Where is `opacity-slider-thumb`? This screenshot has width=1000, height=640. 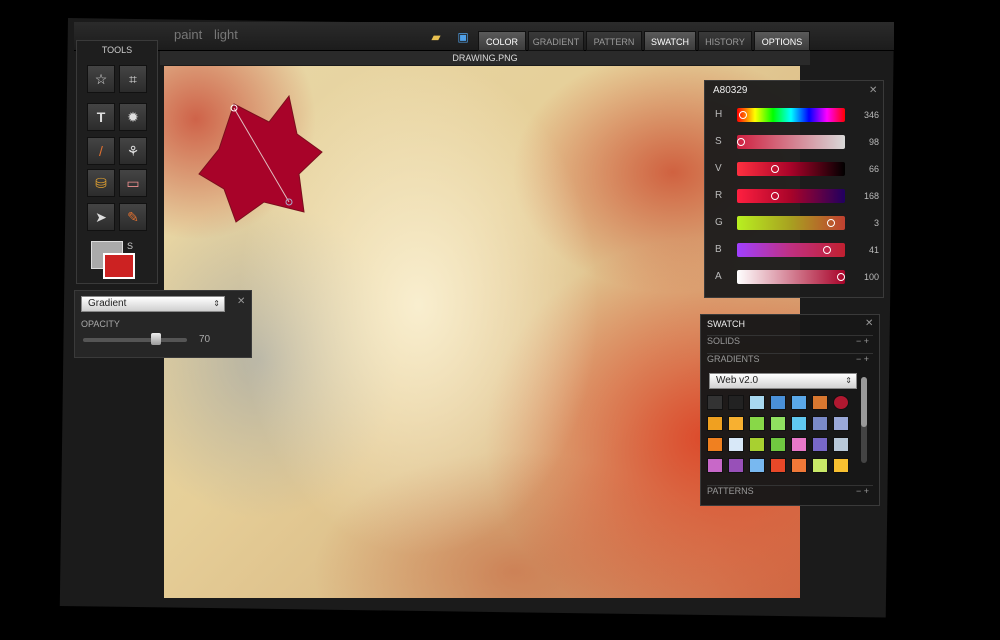 opacity-slider-thumb is located at coordinates (155, 339).